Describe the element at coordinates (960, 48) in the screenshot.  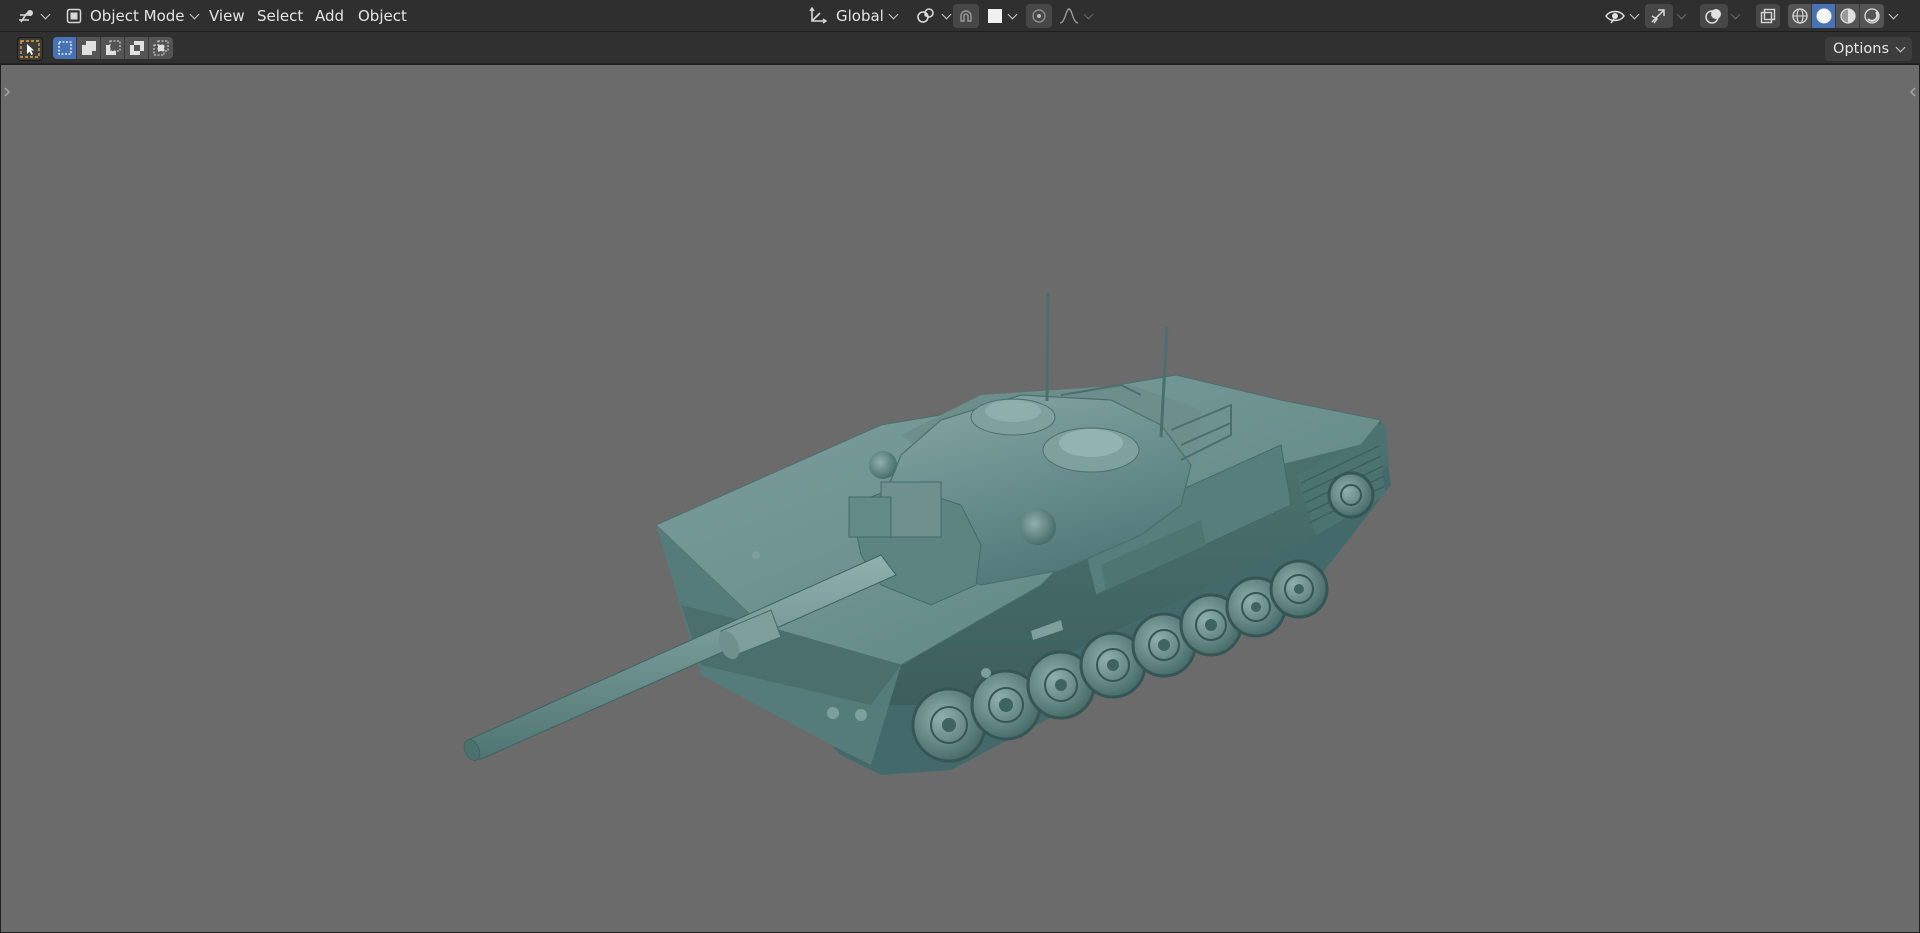
I see `tool-settings-bar` at that location.